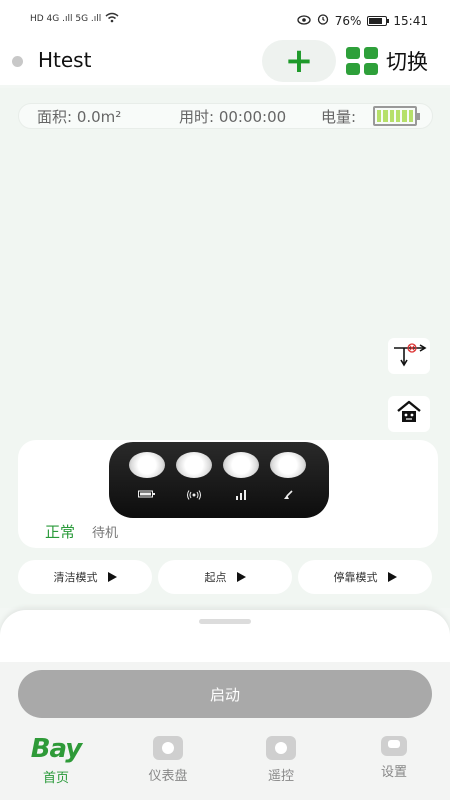  Describe the element at coordinates (407, 62) in the screenshot. I see `switch-label: 切换` at that location.